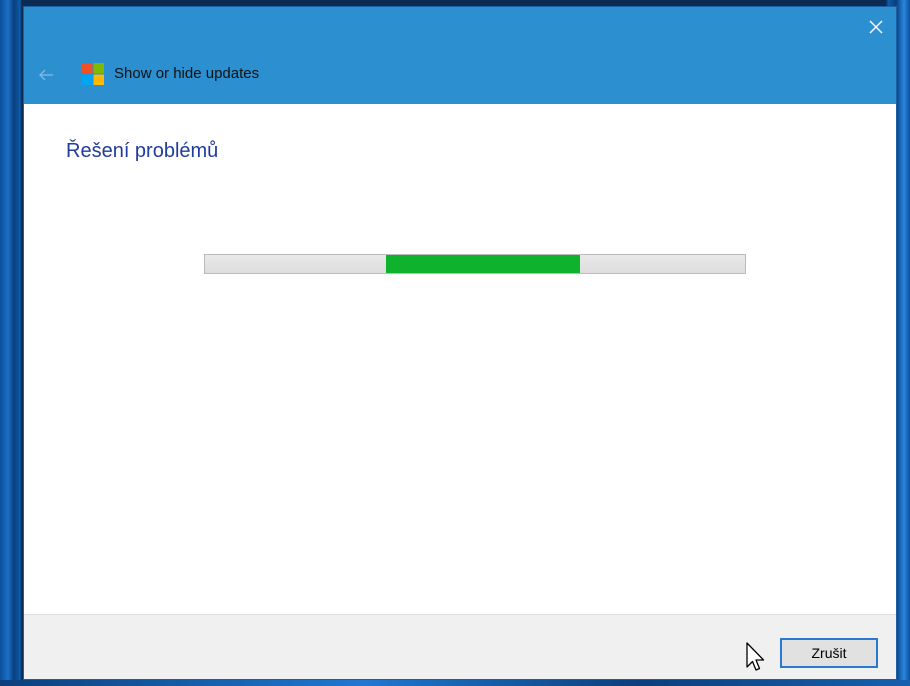 The height and width of the screenshot is (686, 910). Describe the element at coordinates (483, 264) in the screenshot. I see `progress-fill` at that location.